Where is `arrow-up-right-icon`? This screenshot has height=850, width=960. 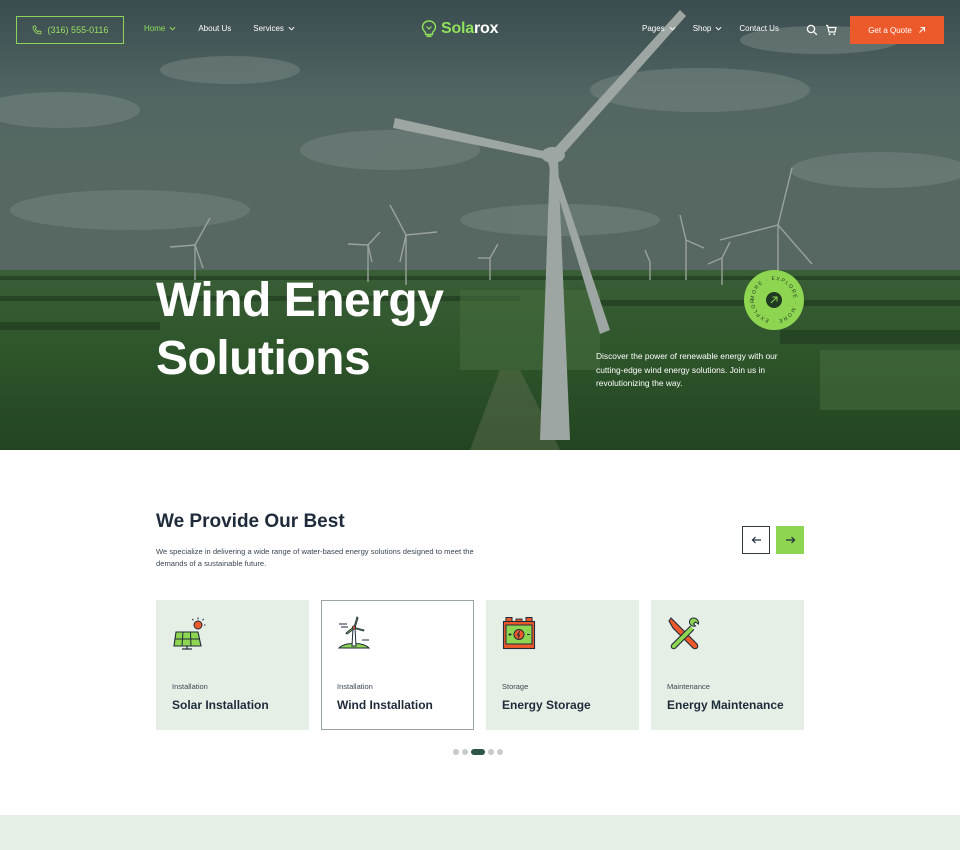 arrow-up-right-icon is located at coordinates (921, 29).